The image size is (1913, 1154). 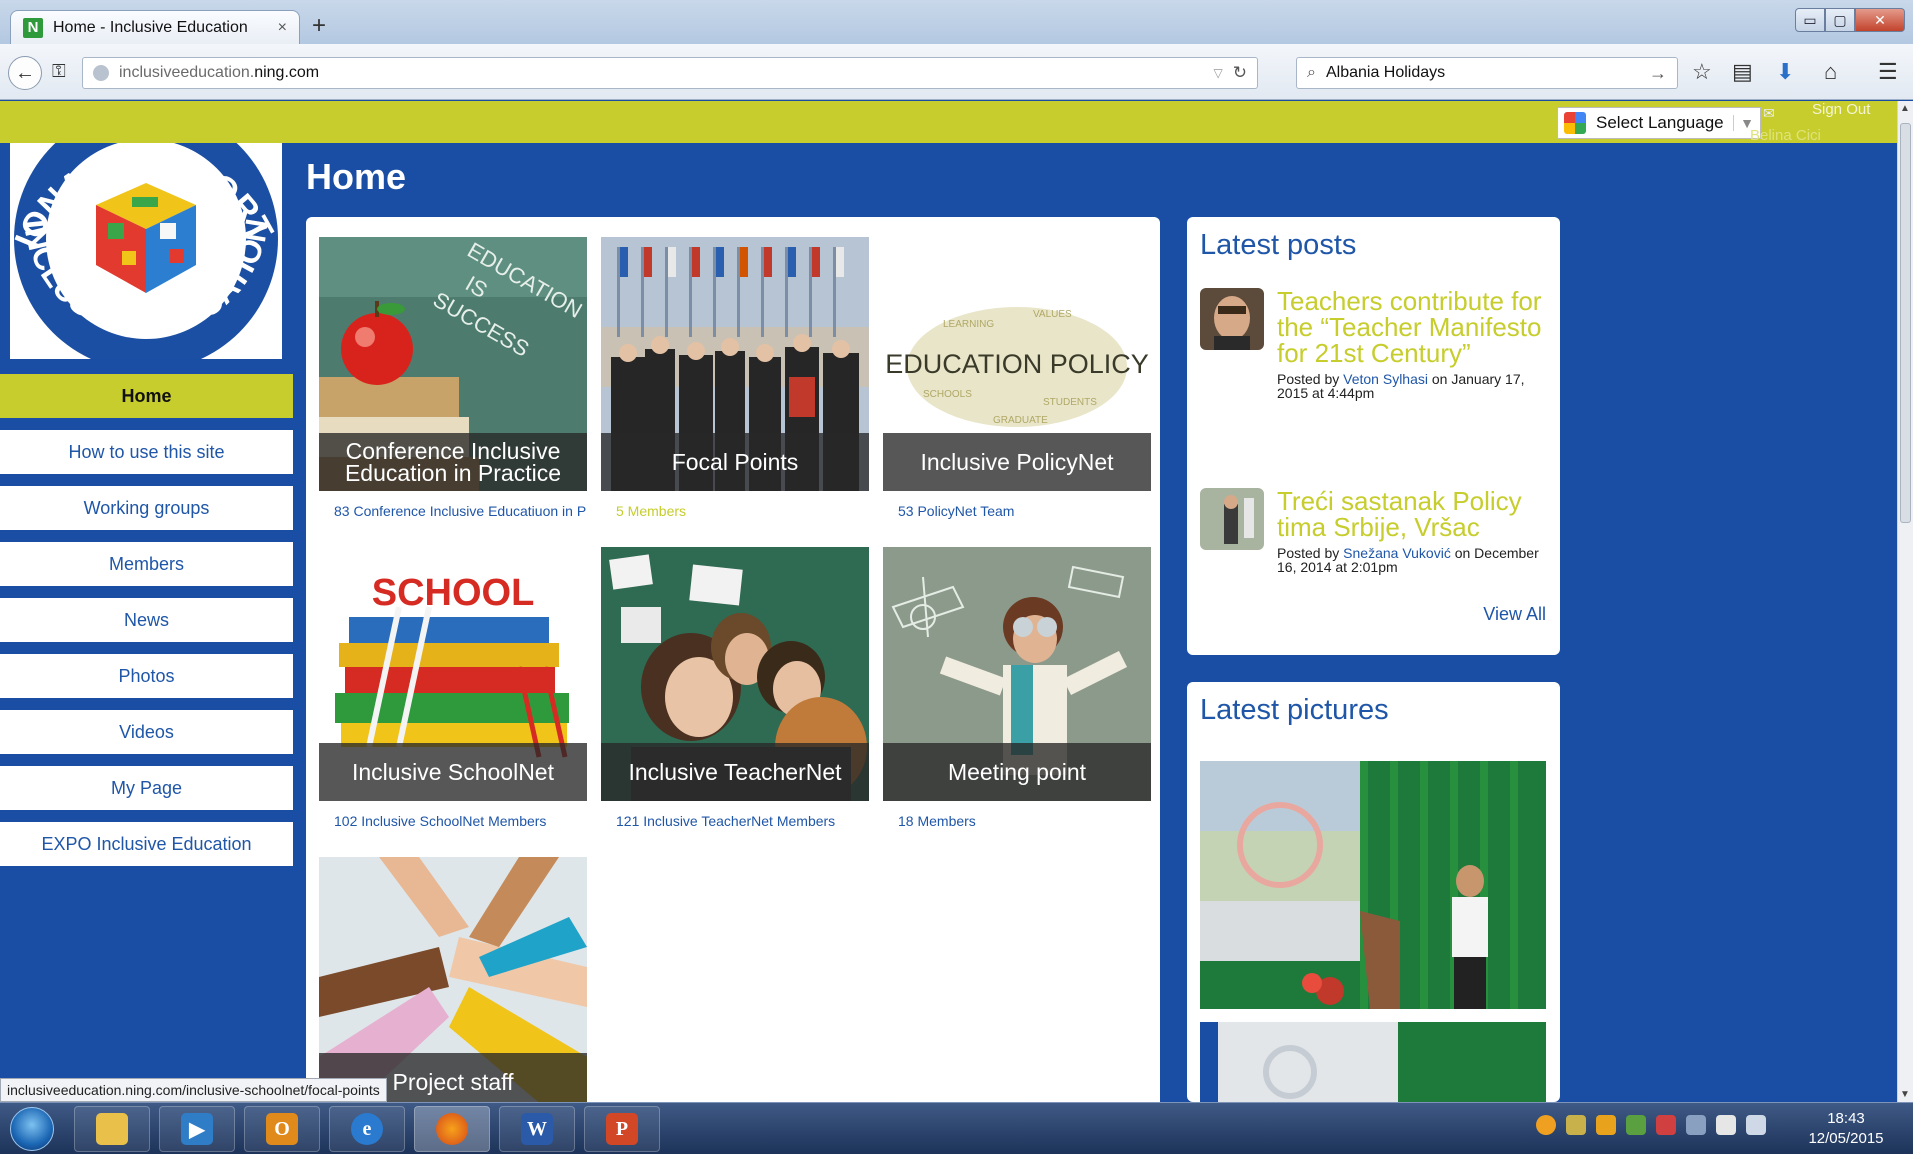 What do you see at coordinates (146, 452) in the screenshot?
I see `nav-item-how-to-use: How to use this site` at bounding box center [146, 452].